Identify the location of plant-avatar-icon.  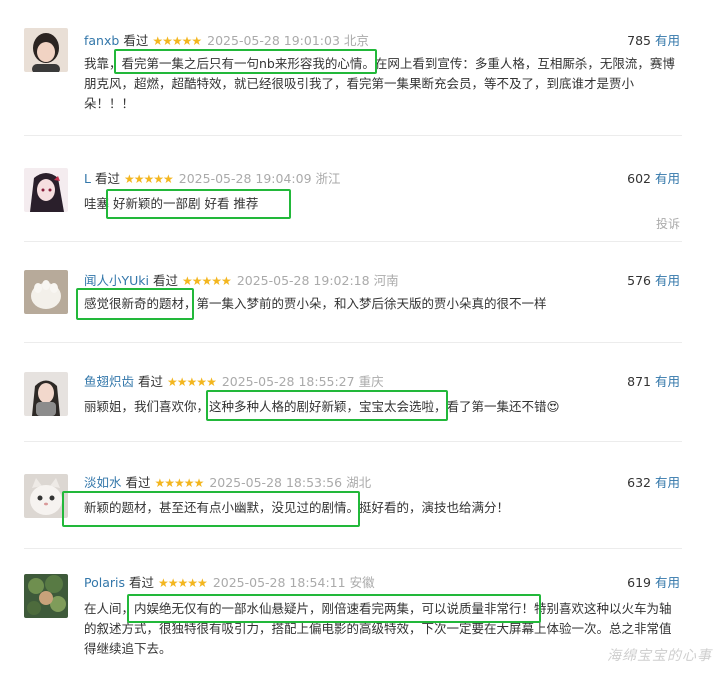
(46, 596).